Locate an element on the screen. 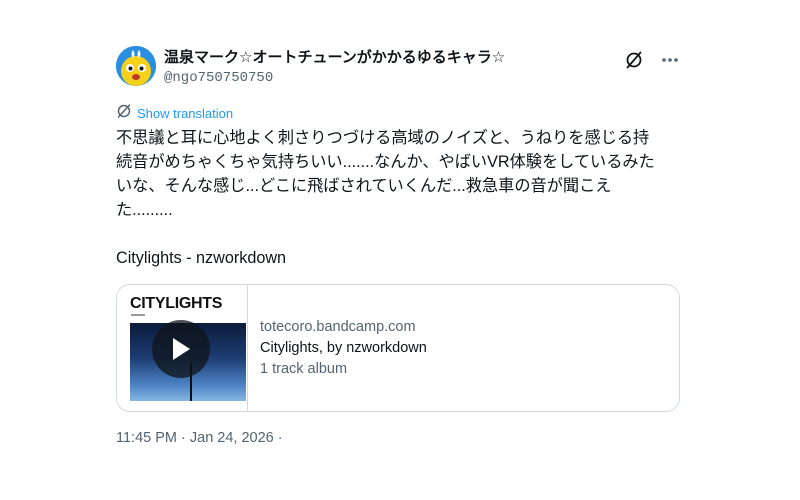  play-button is located at coordinates (181, 349).